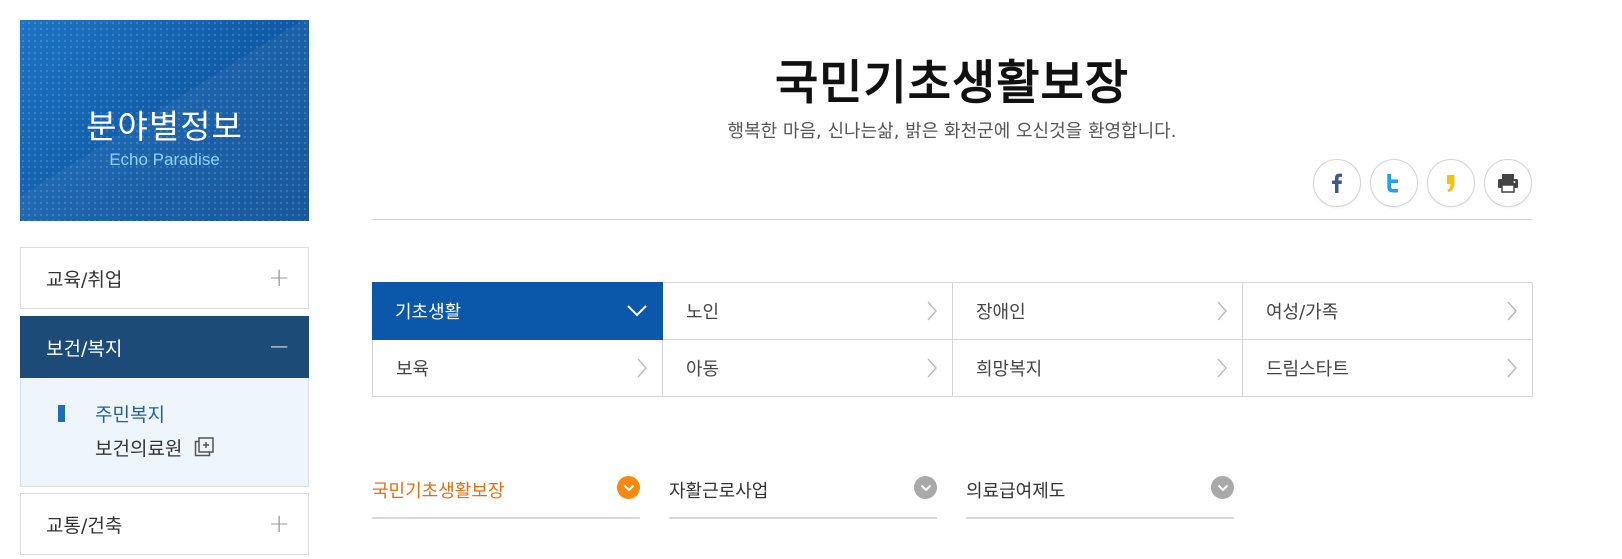  Describe the element at coordinates (518, 368) in the screenshot. I see `category-childcare: 보육` at that location.